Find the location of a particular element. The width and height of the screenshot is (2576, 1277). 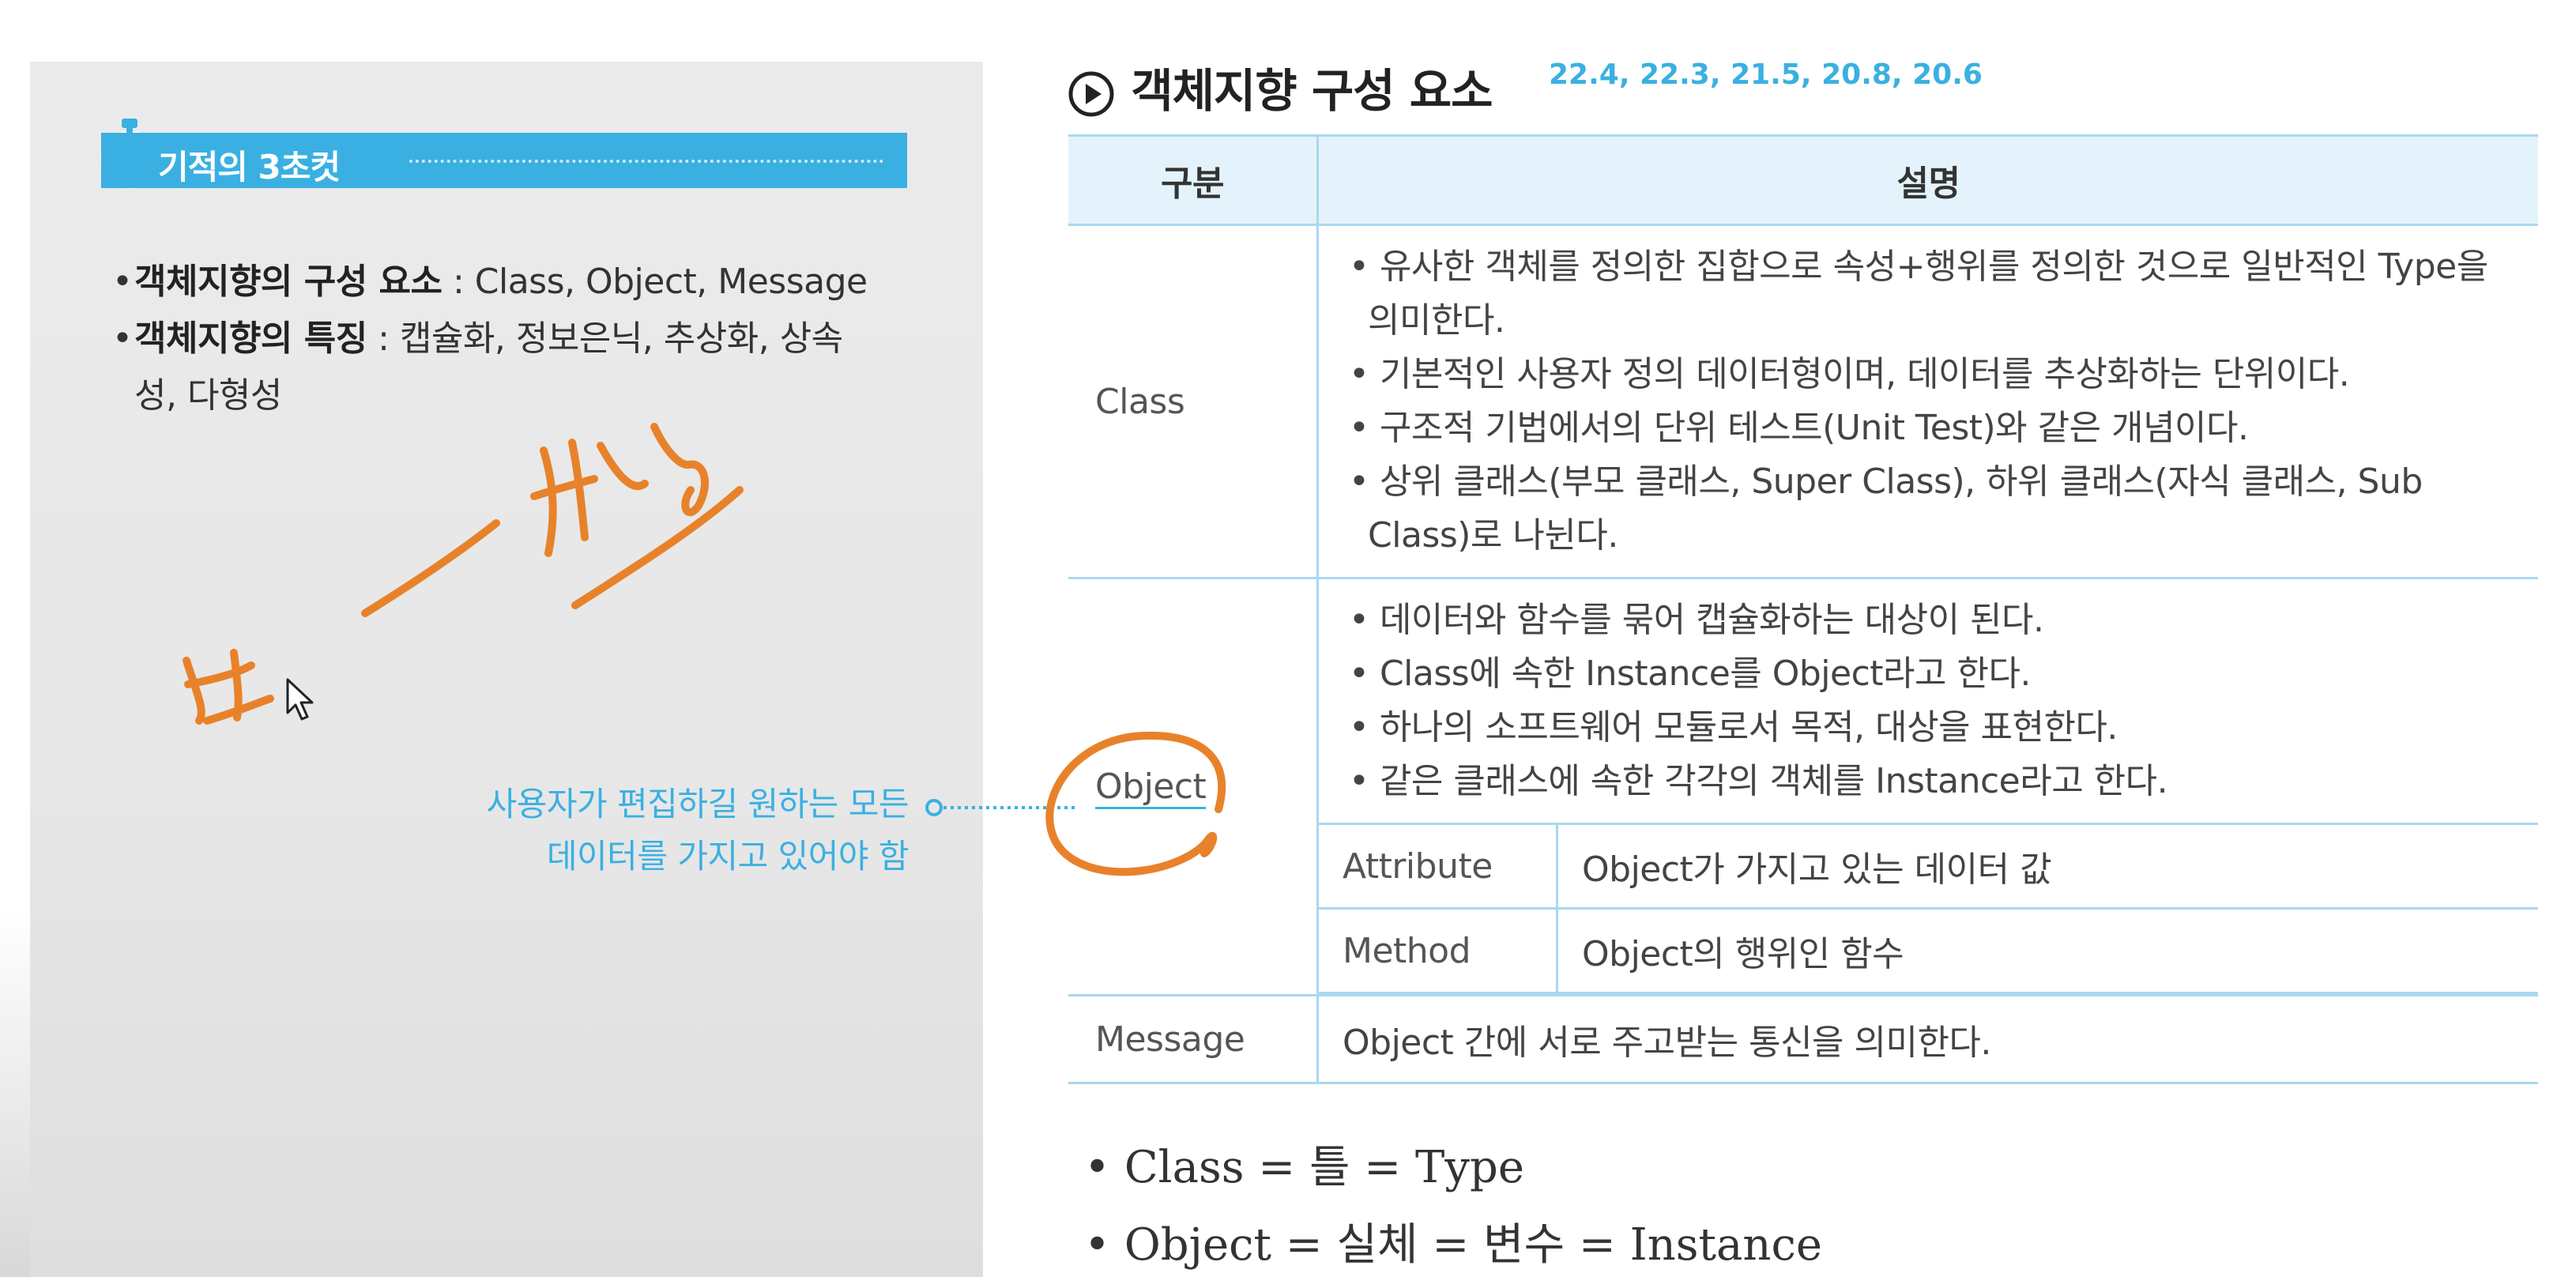

section-title: 객체지향 구성 요소 is located at coordinates (1280, 87).